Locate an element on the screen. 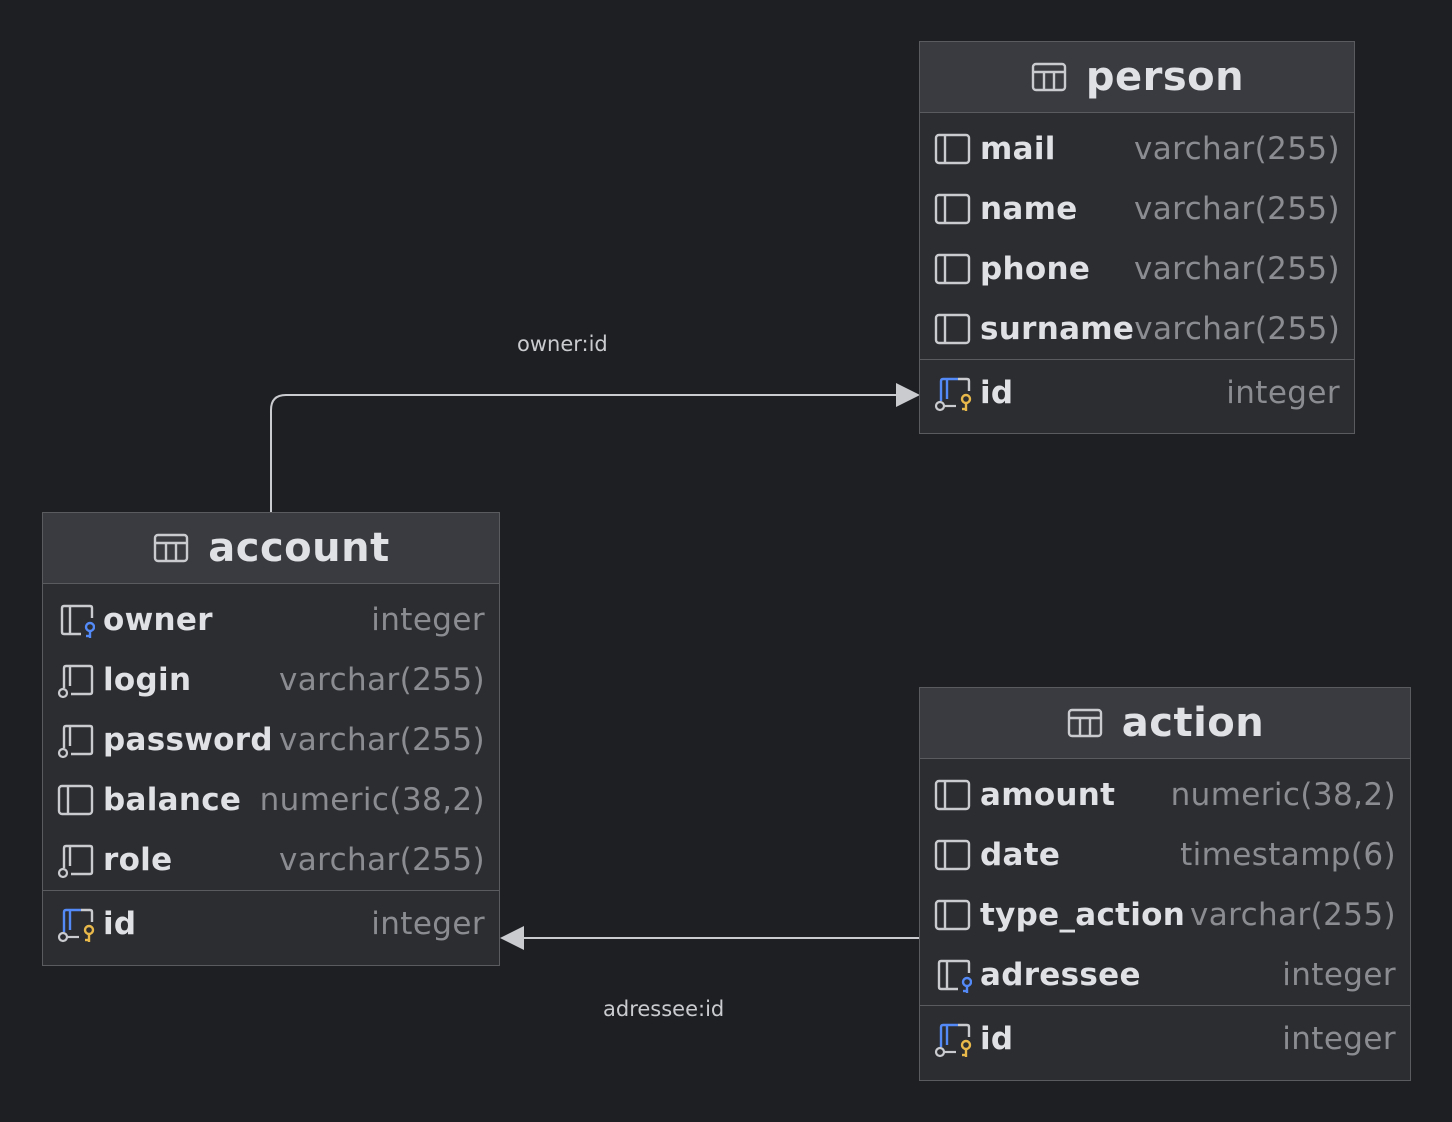  column-name: login is located at coordinates (147, 680).